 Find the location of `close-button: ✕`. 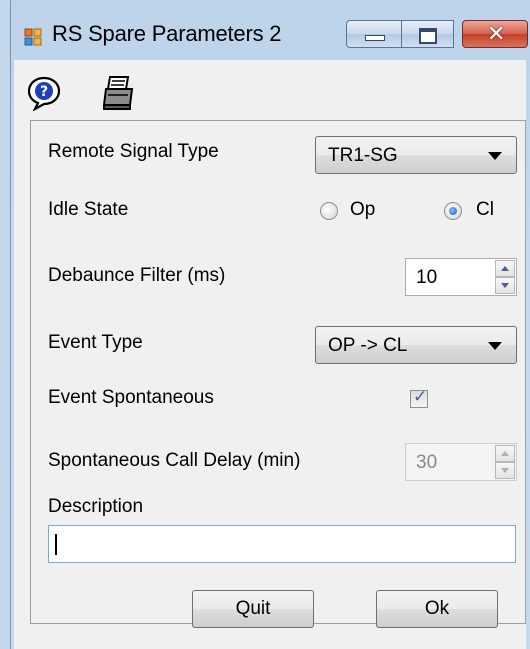

close-button: ✕ is located at coordinates (495, 34).